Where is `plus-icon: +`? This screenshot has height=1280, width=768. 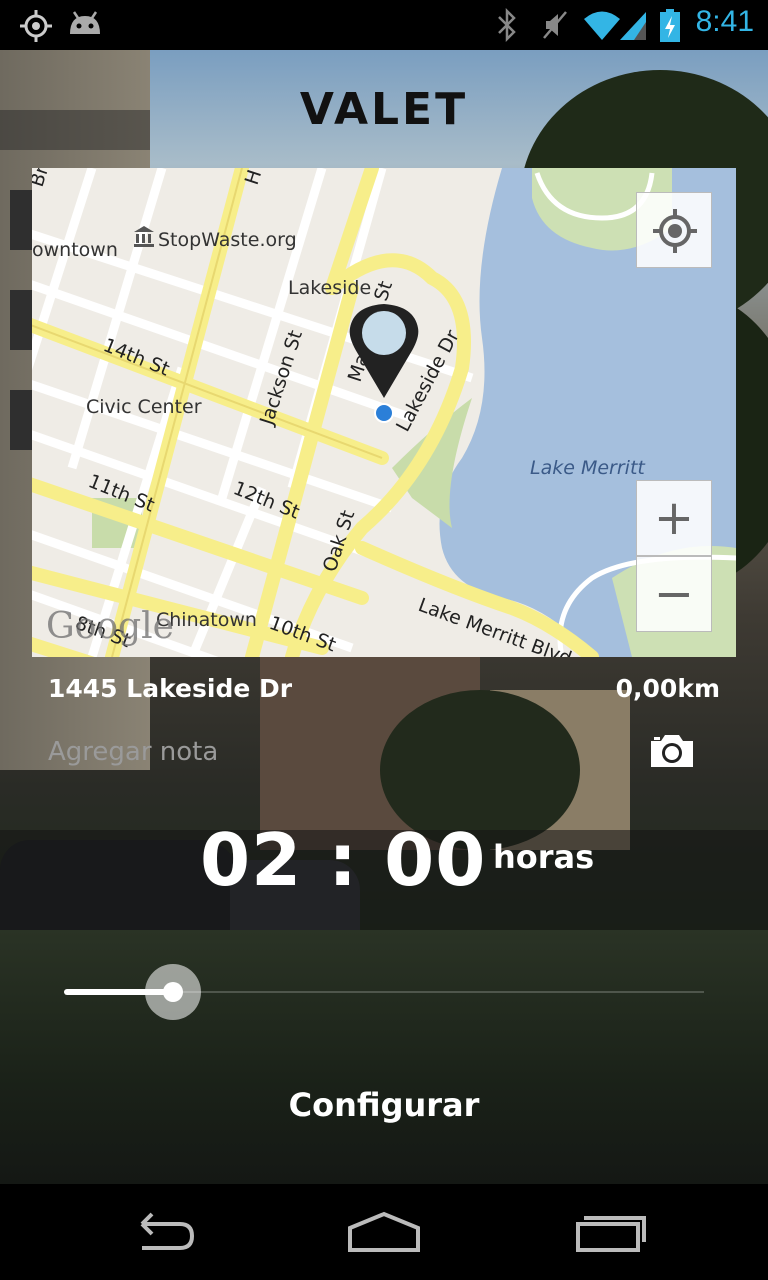
plus-icon: + is located at coordinates (674, 518).